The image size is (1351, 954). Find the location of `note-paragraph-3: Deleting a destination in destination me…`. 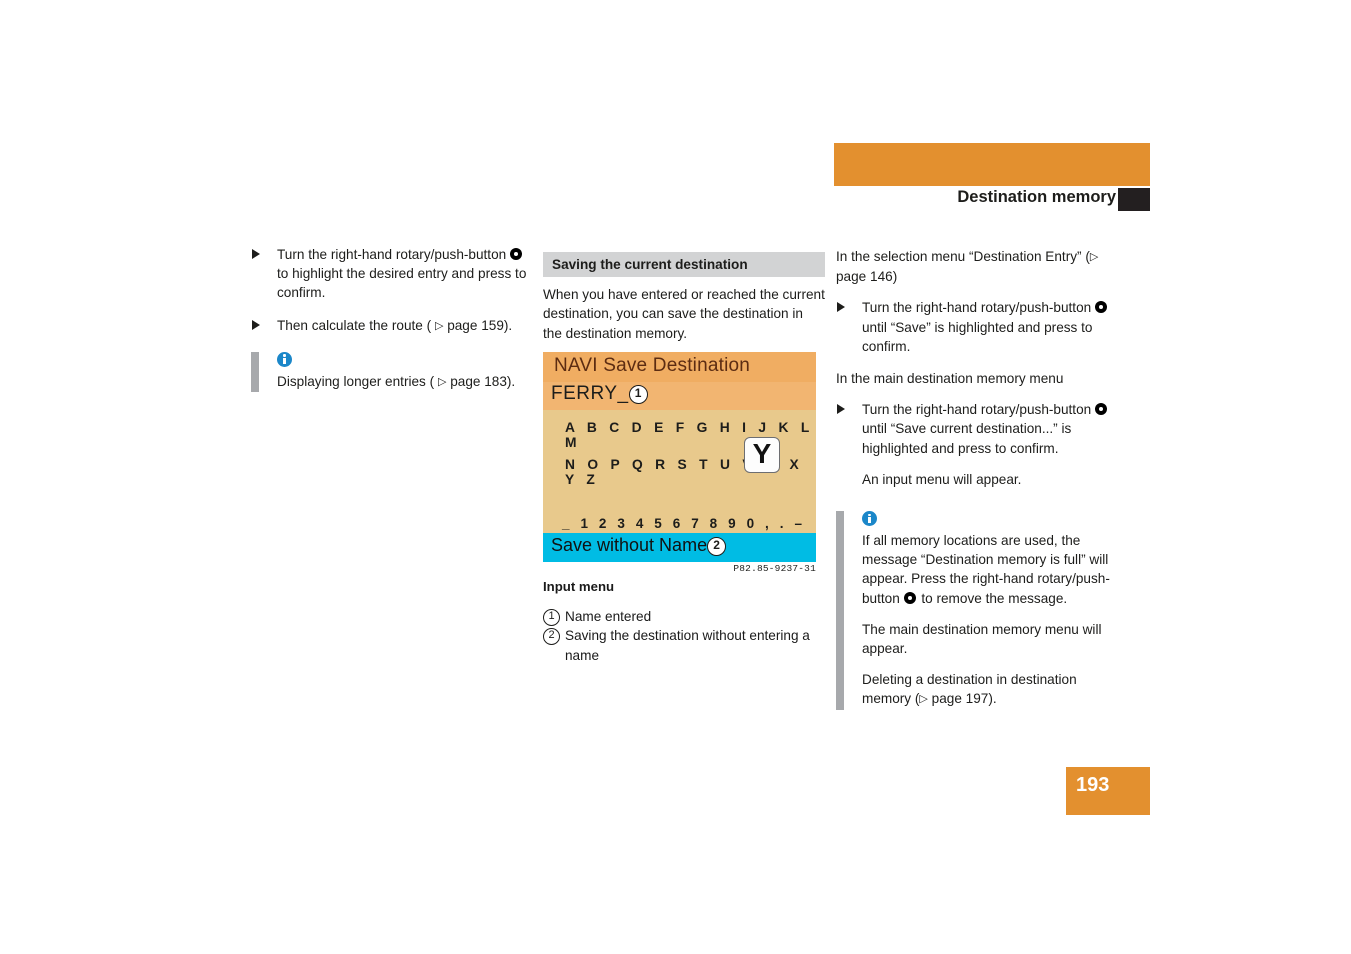

note-paragraph-3: Deleting a destination in destination me… is located at coordinates (990, 689).